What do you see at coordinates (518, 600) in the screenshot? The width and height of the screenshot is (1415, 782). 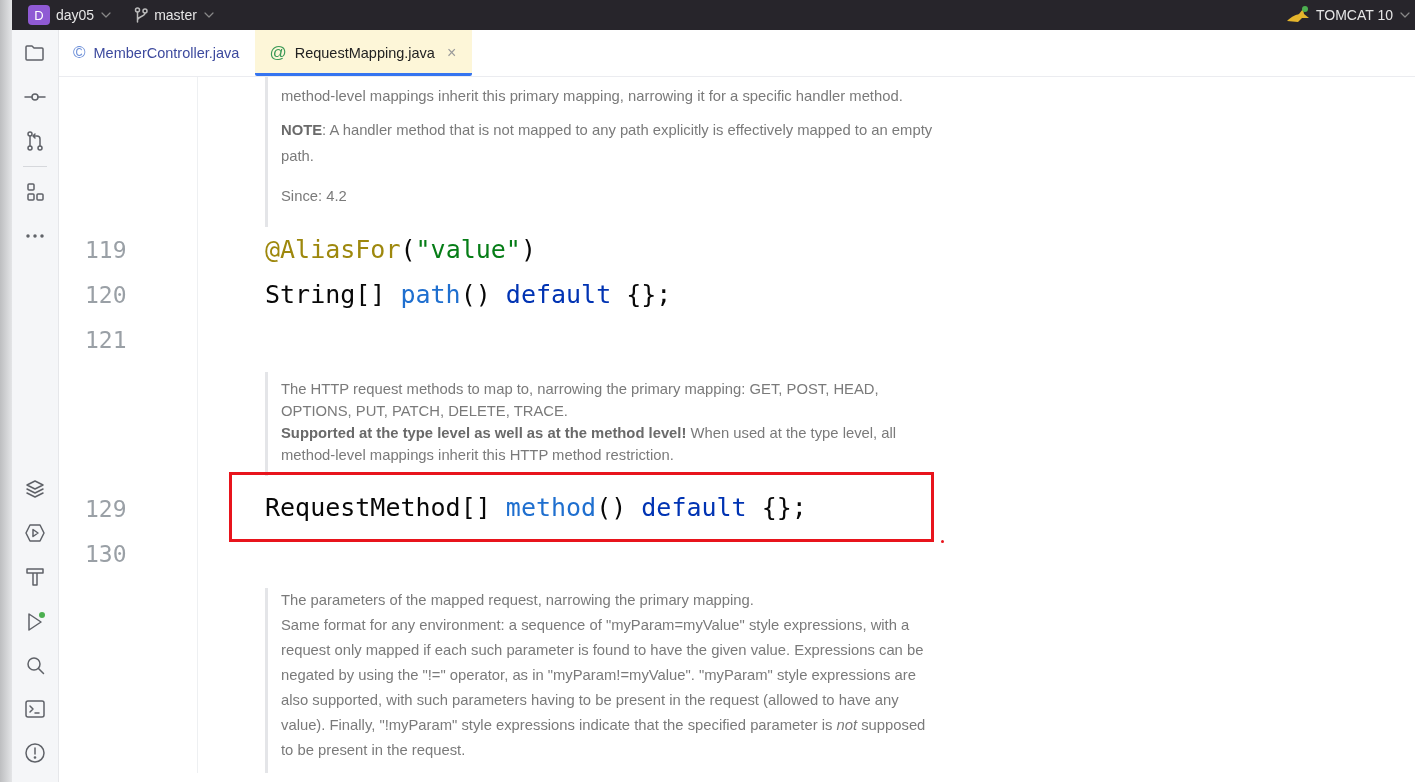 I see `doc-paragraph: The parameters of the mapped request, narrowing the primary mapping.` at bounding box center [518, 600].